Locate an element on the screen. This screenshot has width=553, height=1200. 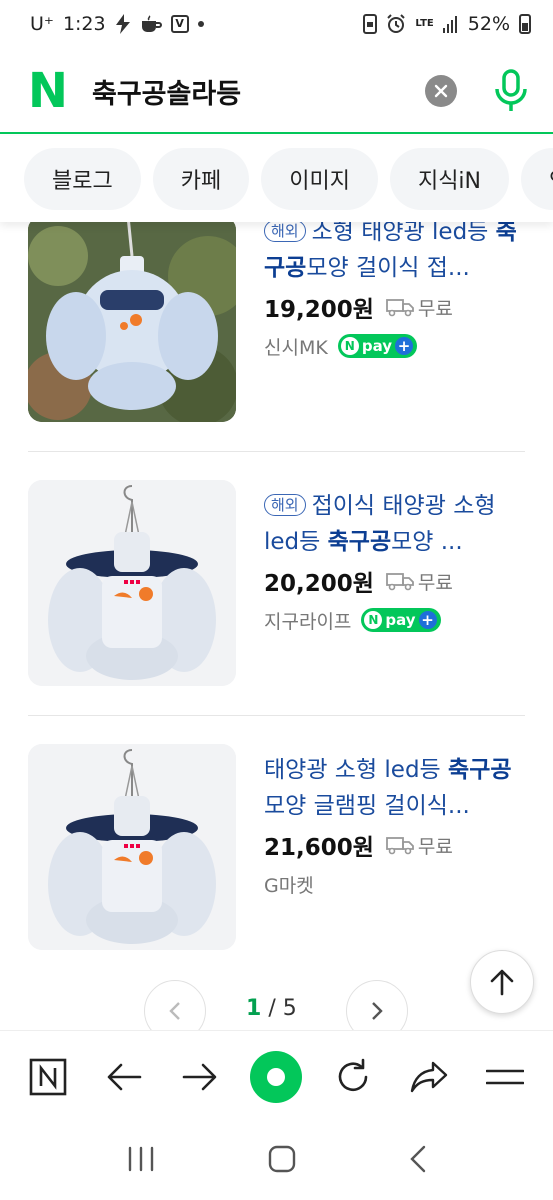
chevron-right-icon is located at coordinates (377, 1011).